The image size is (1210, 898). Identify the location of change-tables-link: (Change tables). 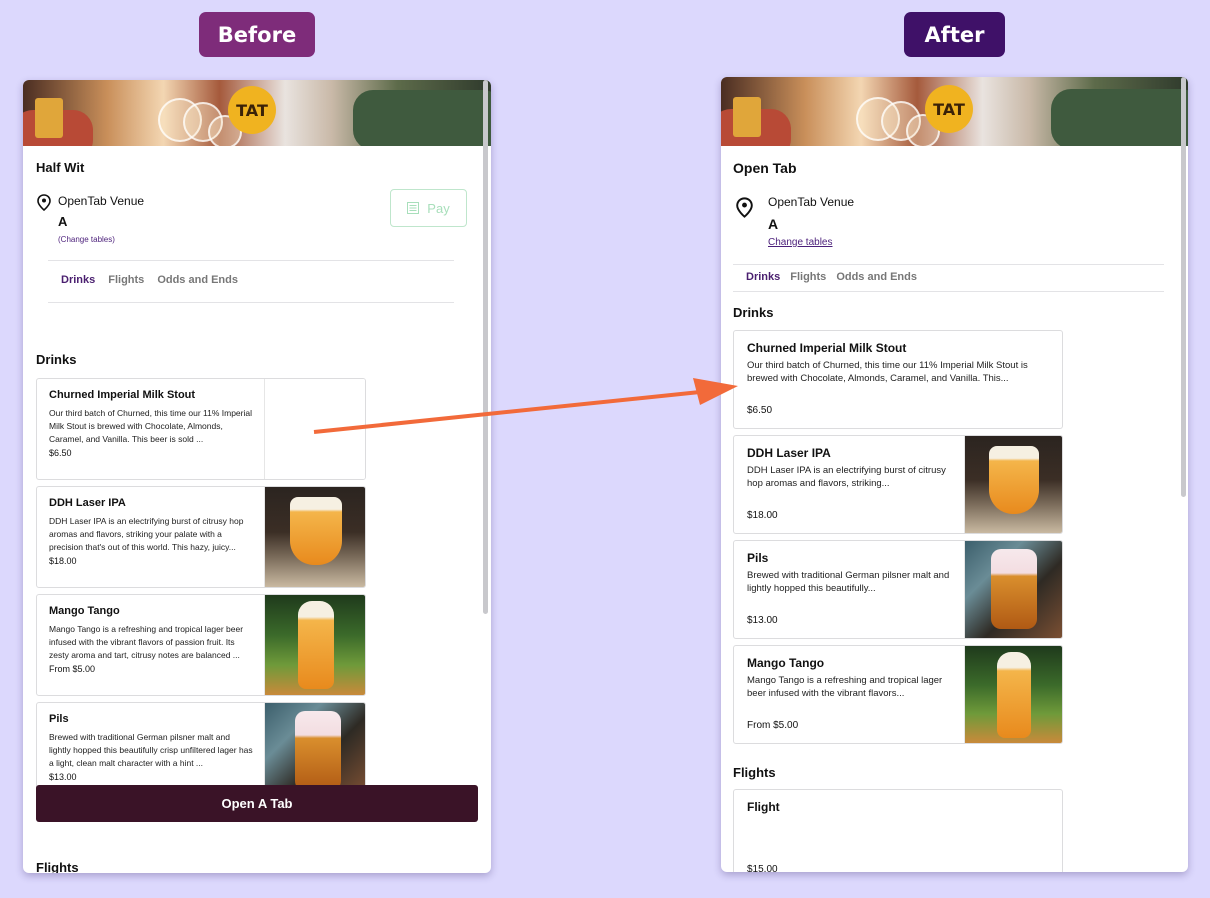
(86, 239).